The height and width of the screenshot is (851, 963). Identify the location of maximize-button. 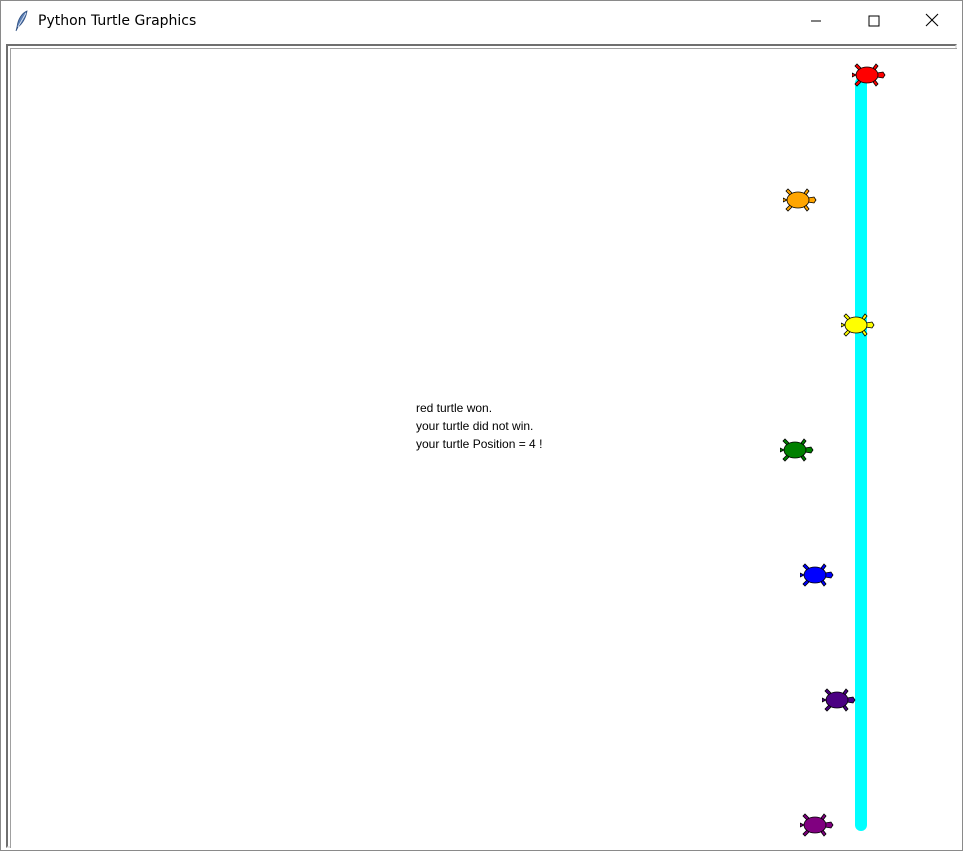
(874, 21).